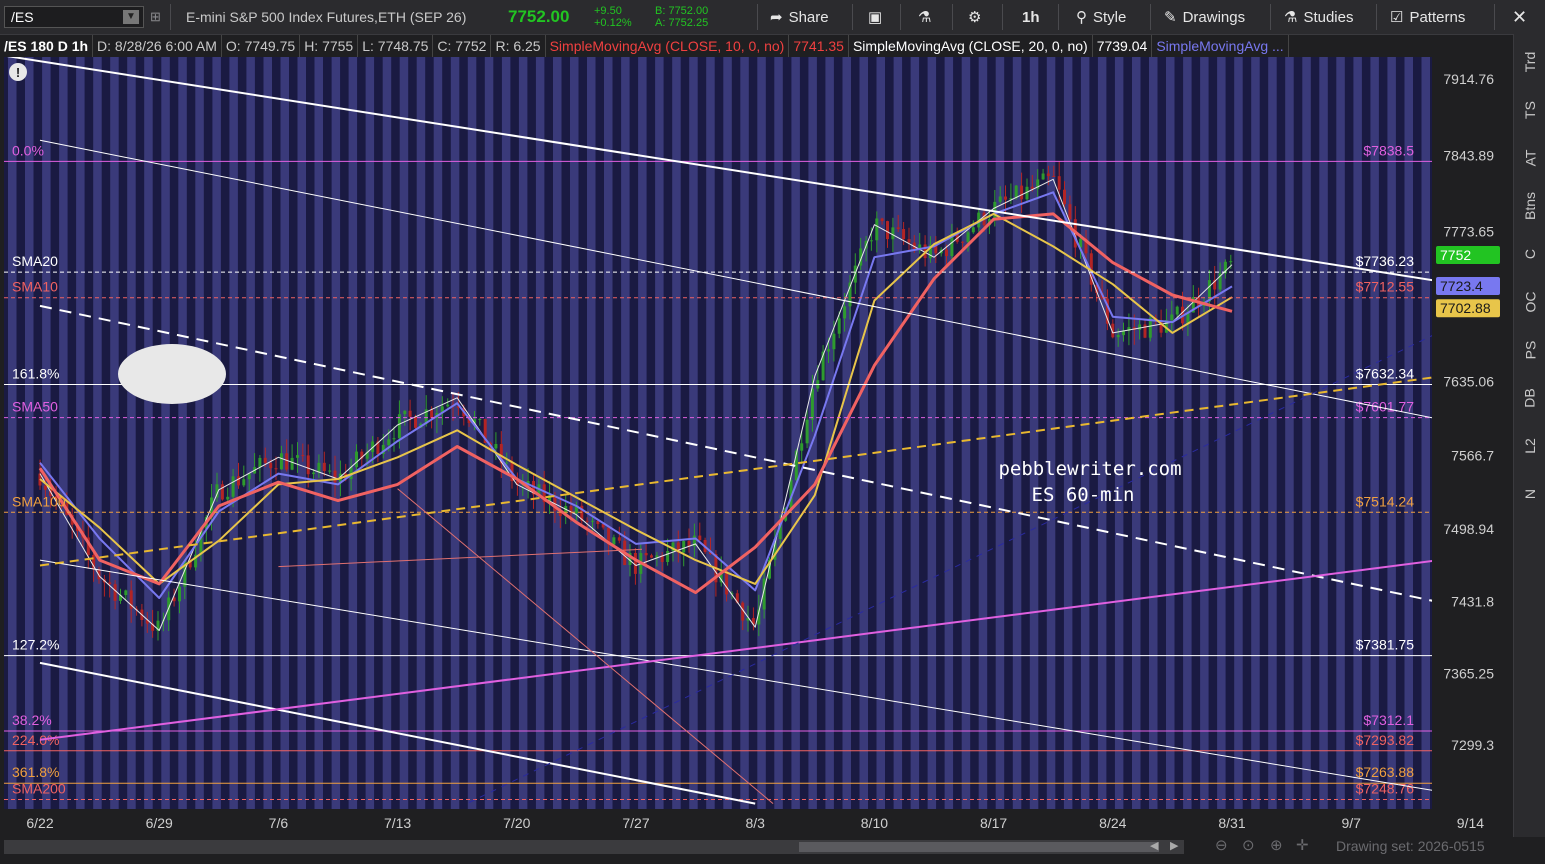 This screenshot has height=864, width=1545. What do you see at coordinates (594, 847) in the screenshot?
I see `horizontal-scrollbar` at bounding box center [594, 847].